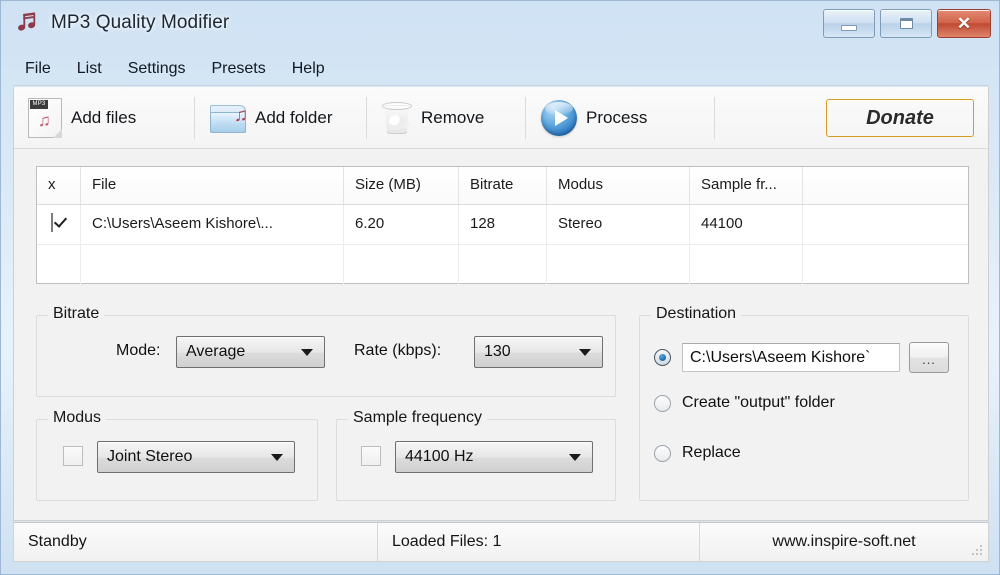 This screenshot has width=1000, height=575. I want to click on window-controls: ✕, so click(907, 23).